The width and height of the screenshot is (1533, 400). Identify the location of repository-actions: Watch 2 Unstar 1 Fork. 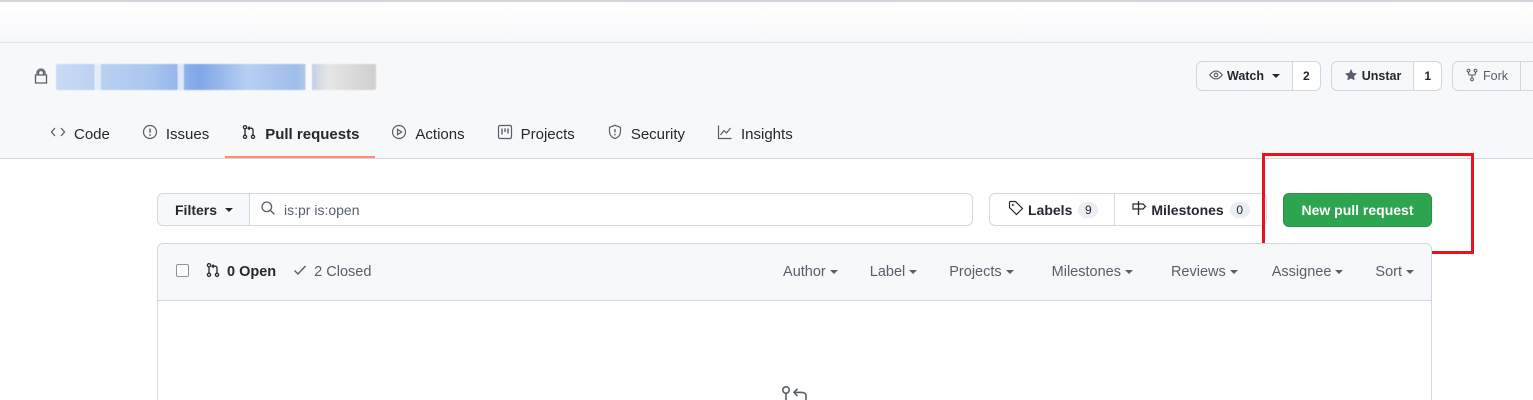
(1364, 76).